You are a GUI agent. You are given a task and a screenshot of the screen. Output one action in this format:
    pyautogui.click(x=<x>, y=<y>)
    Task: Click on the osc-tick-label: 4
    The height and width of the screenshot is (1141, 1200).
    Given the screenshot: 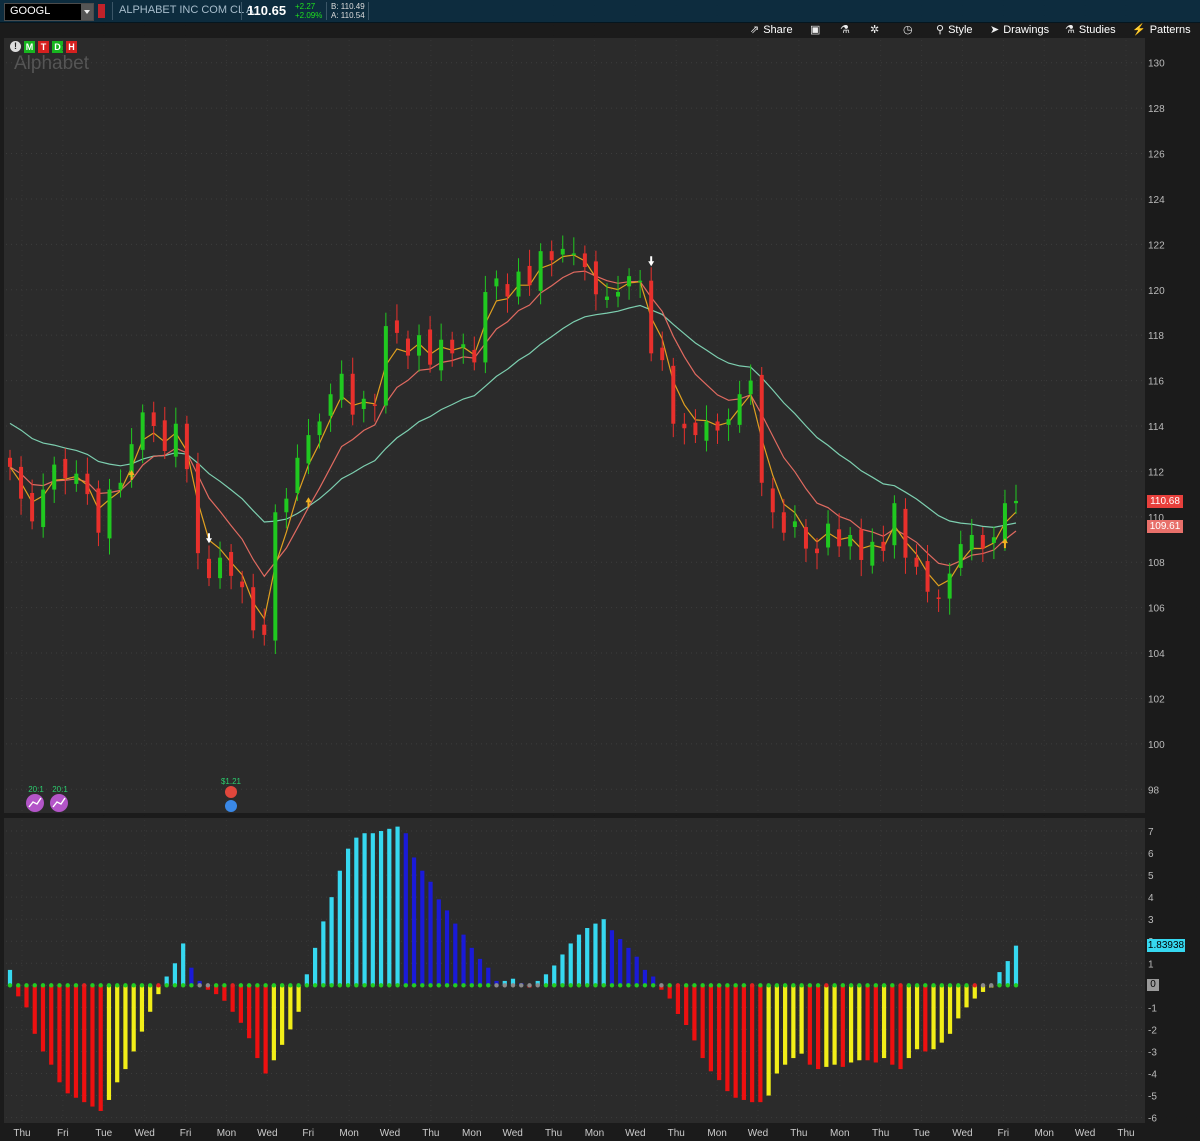 What is the action you would take?
    pyautogui.click(x=1151, y=898)
    